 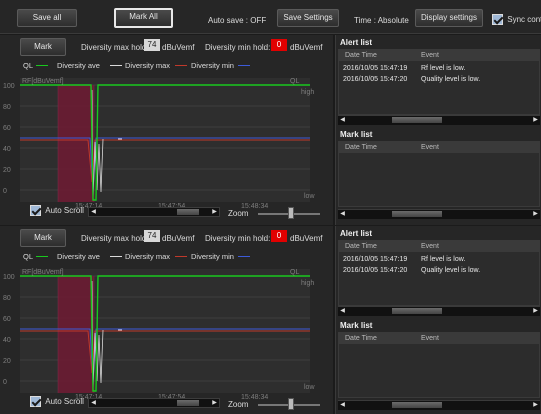 What do you see at coordinates (181, 256) in the screenshot?
I see `legend-max-line` at bounding box center [181, 256].